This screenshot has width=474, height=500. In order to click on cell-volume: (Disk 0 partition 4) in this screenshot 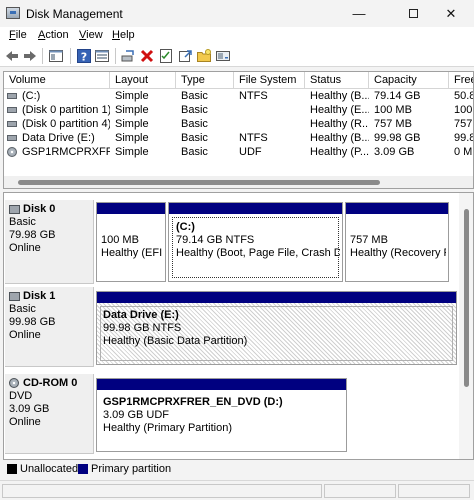, I will do `click(66, 124)`.